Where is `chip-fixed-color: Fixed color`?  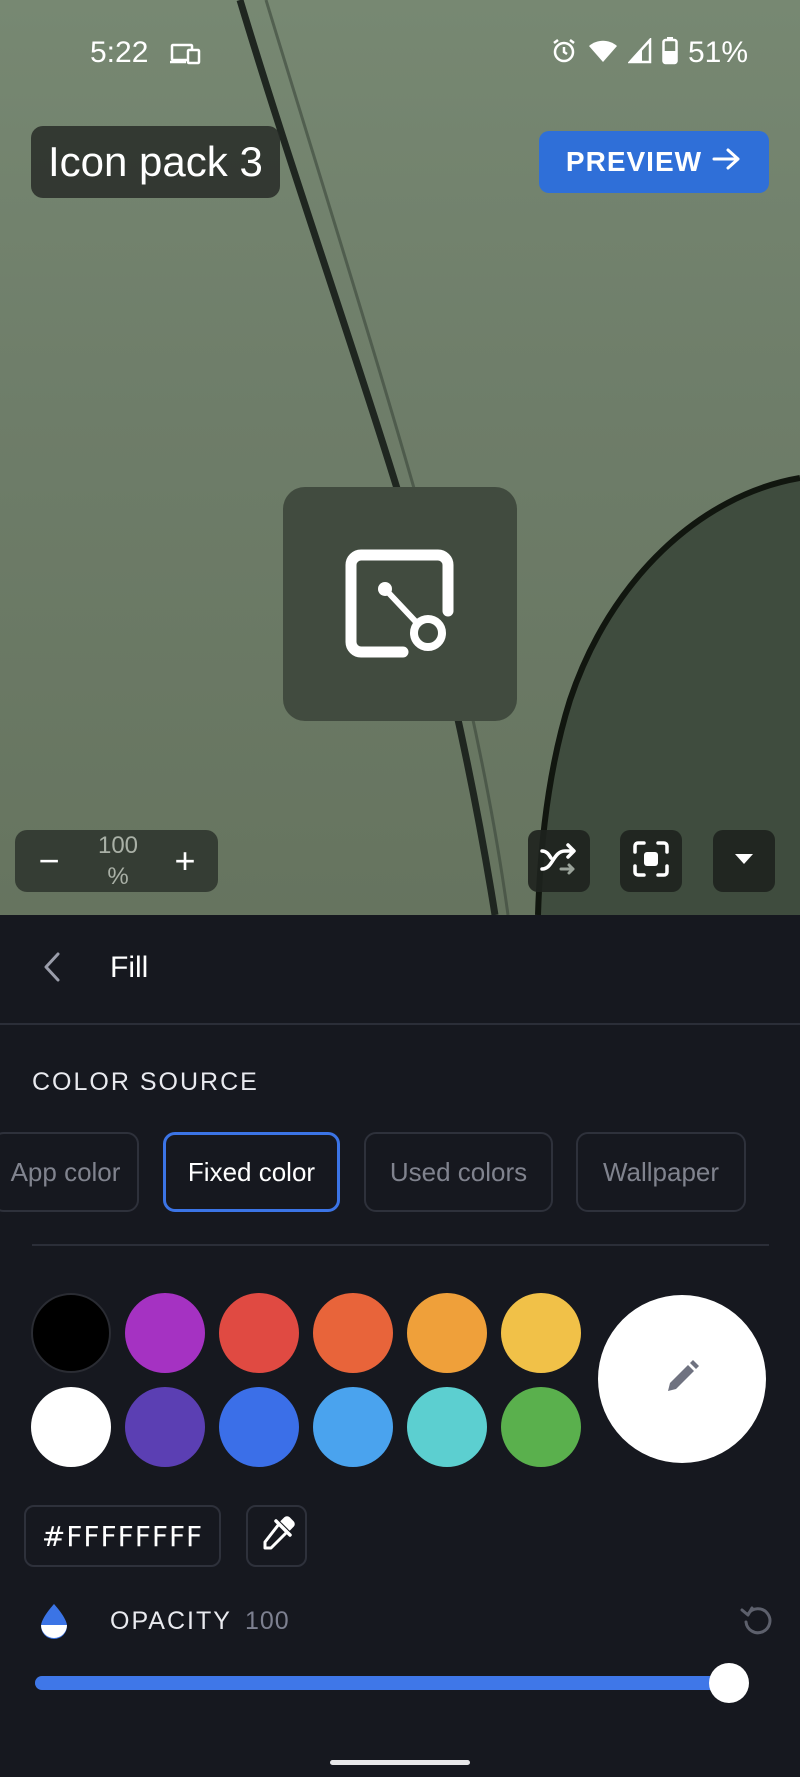 chip-fixed-color: Fixed color is located at coordinates (251, 1172).